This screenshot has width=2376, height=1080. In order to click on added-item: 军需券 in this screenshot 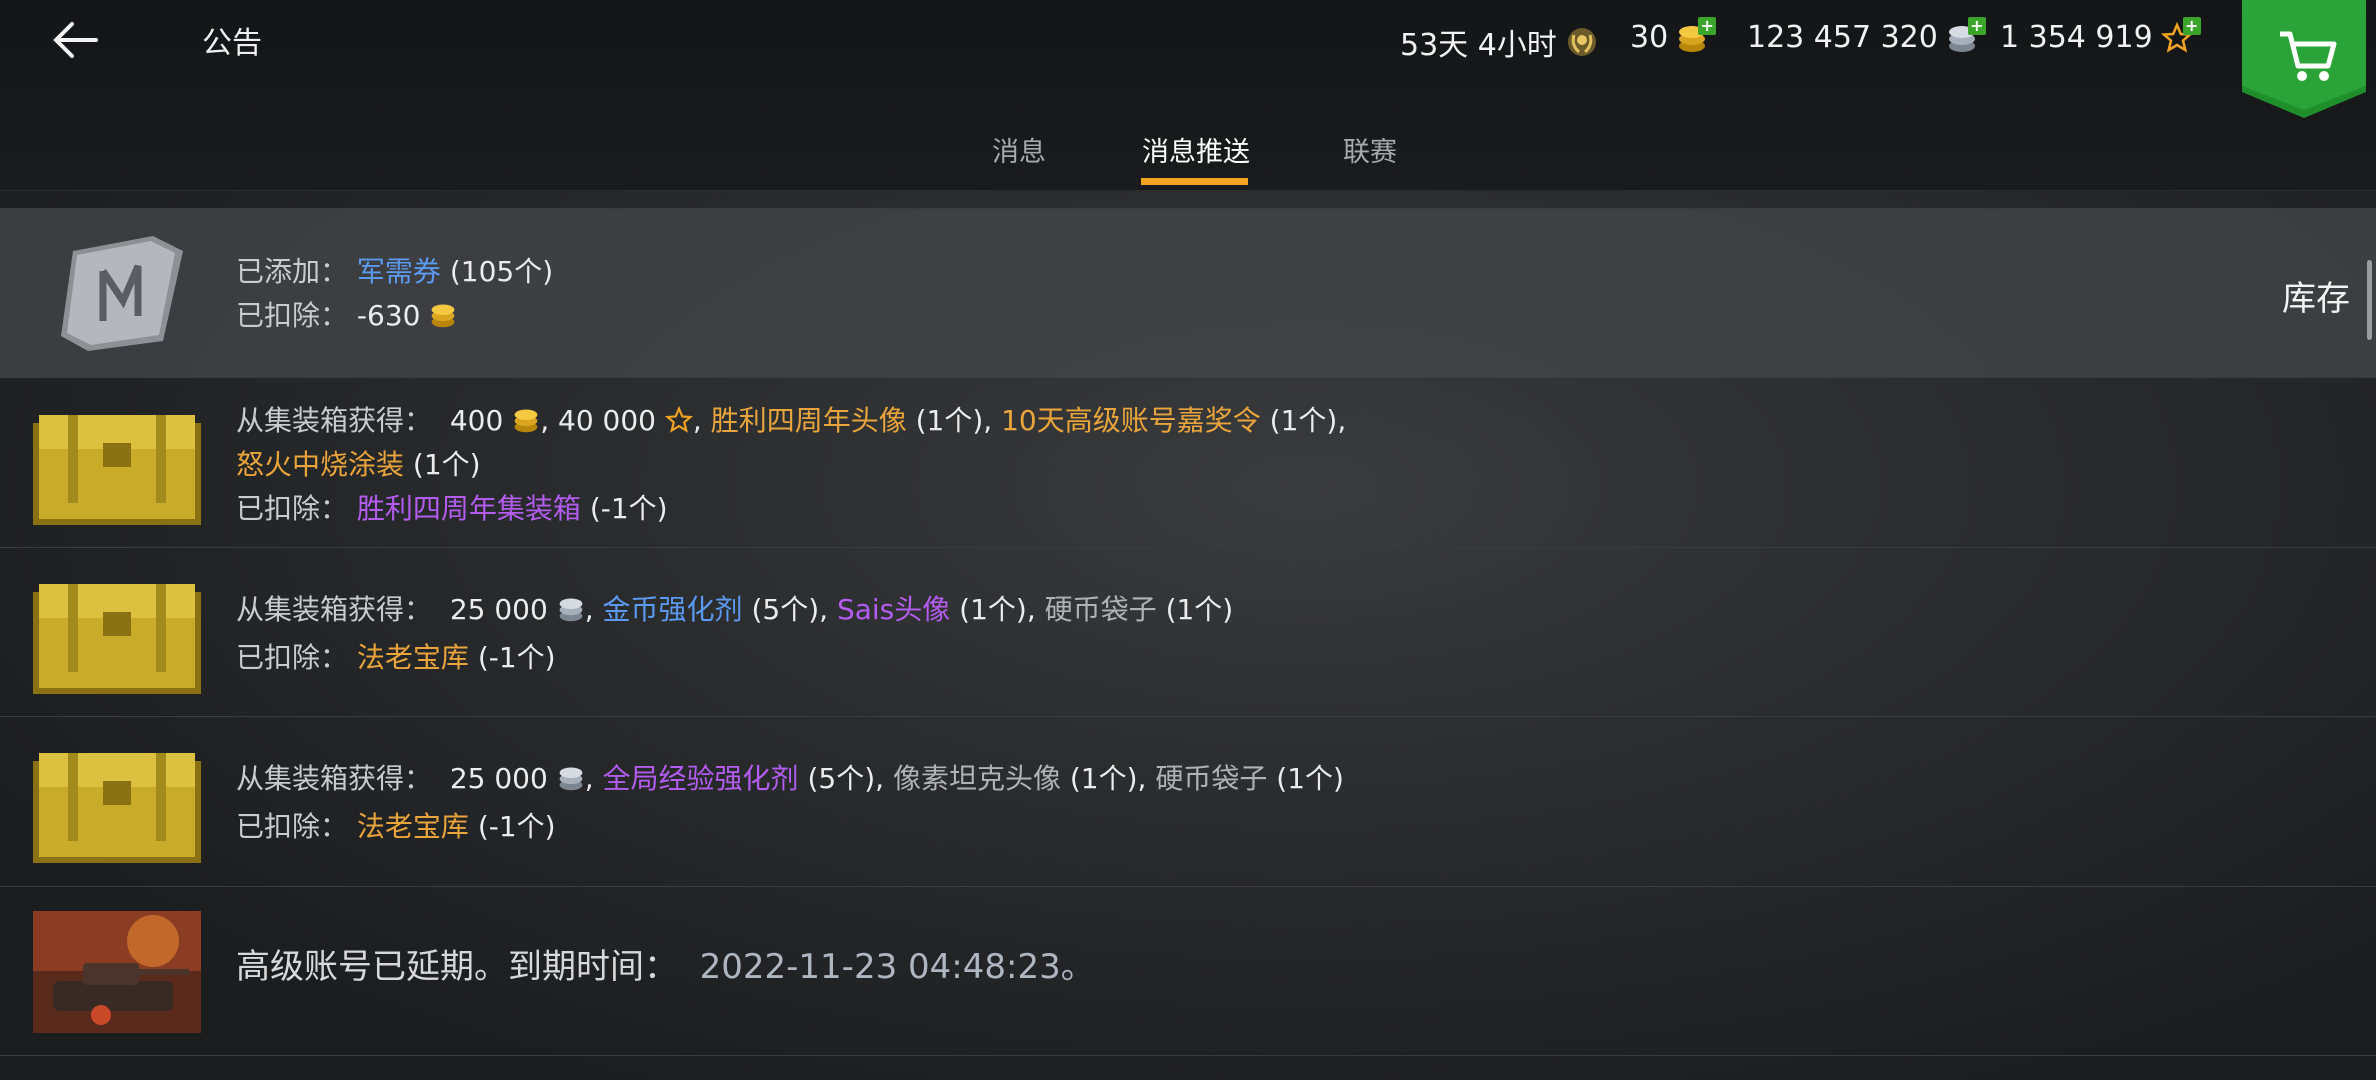, I will do `click(398, 271)`.